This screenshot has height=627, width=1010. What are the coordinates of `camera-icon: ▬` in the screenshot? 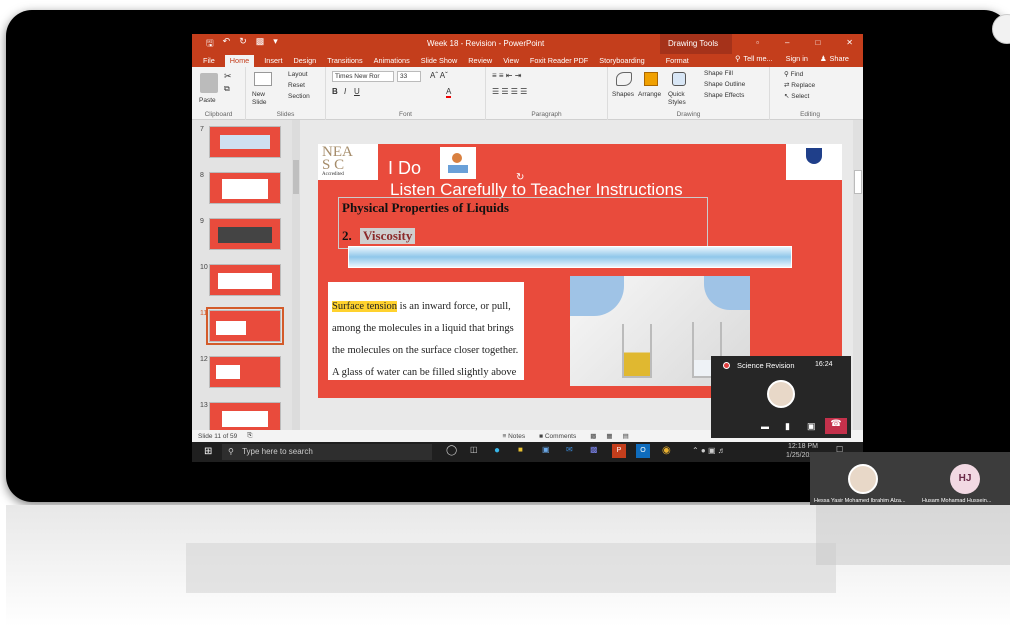 It's located at (765, 426).